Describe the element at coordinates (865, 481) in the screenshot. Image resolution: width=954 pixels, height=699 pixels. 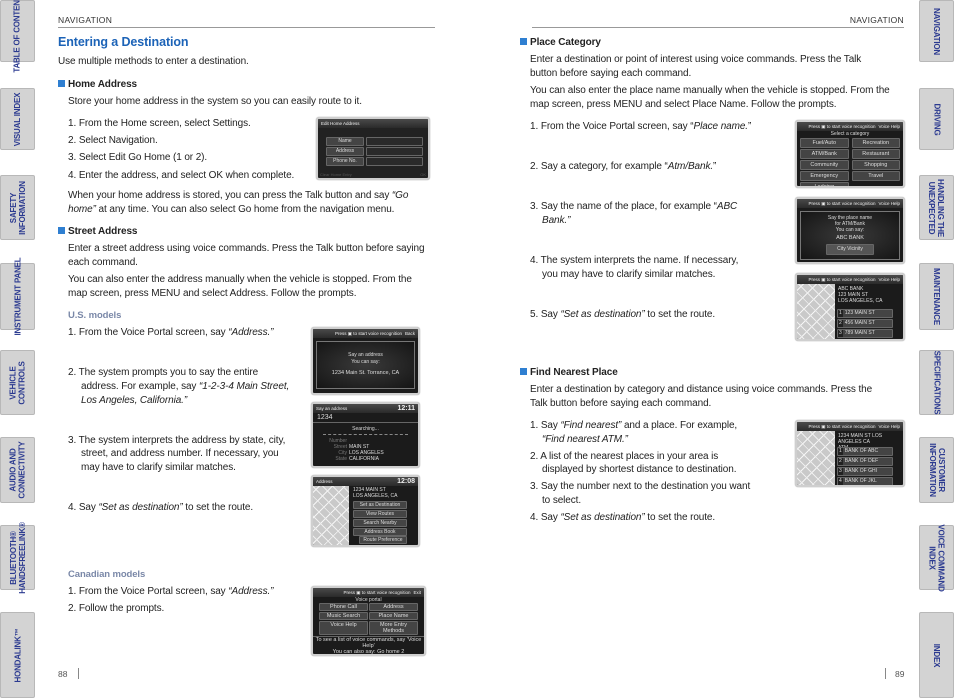
I see `result-row: 4 BANK OF JKL` at that location.